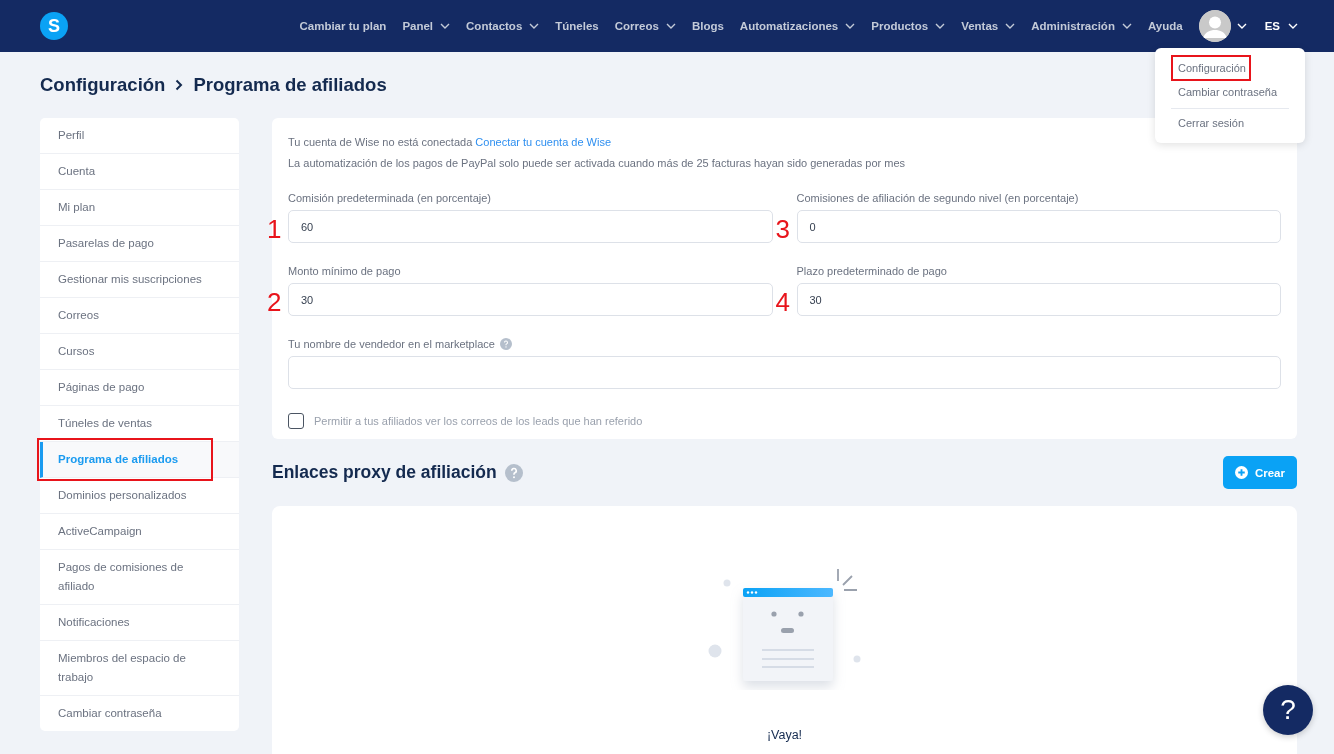 The width and height of the screenshot is (1334, 754). What do you see at coordinates (782, 229) in the screenshot?
I see `annotation-number: 3` at bounding box center [782, 229].